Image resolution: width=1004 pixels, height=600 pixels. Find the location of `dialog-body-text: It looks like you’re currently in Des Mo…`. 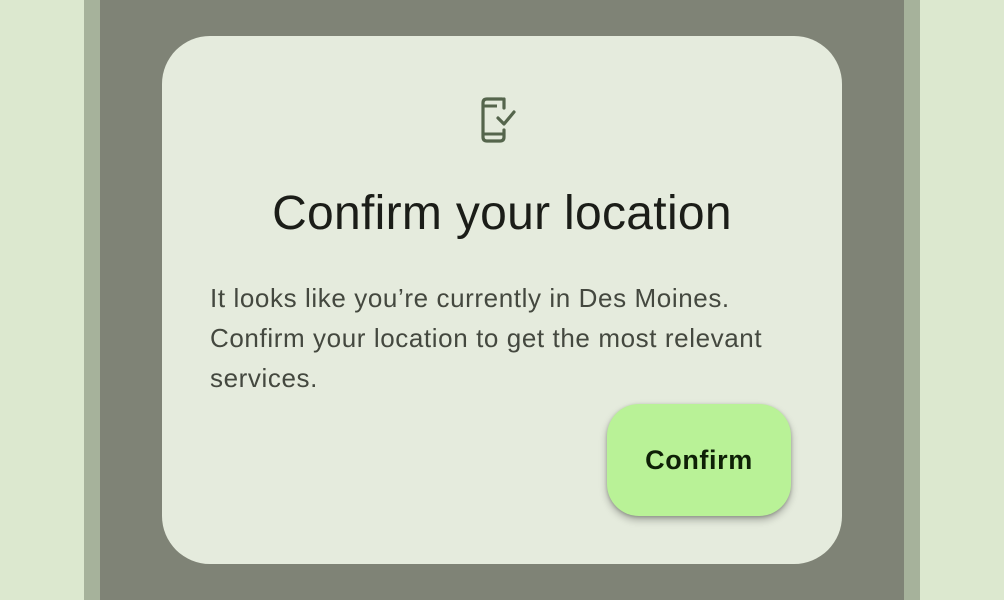

dialog-body-text: It looks like you’re currently in Des Mo… is located at coordinates (486, 338).